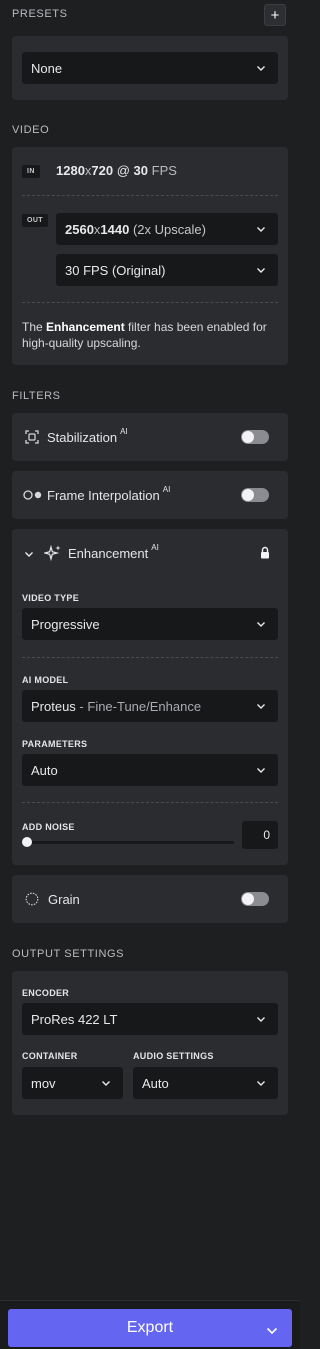  What do you see at coordinates (113, 552) in the screenshot?
I see `enhancement-title: Enhancement AI` at bounding box center [113, 552].